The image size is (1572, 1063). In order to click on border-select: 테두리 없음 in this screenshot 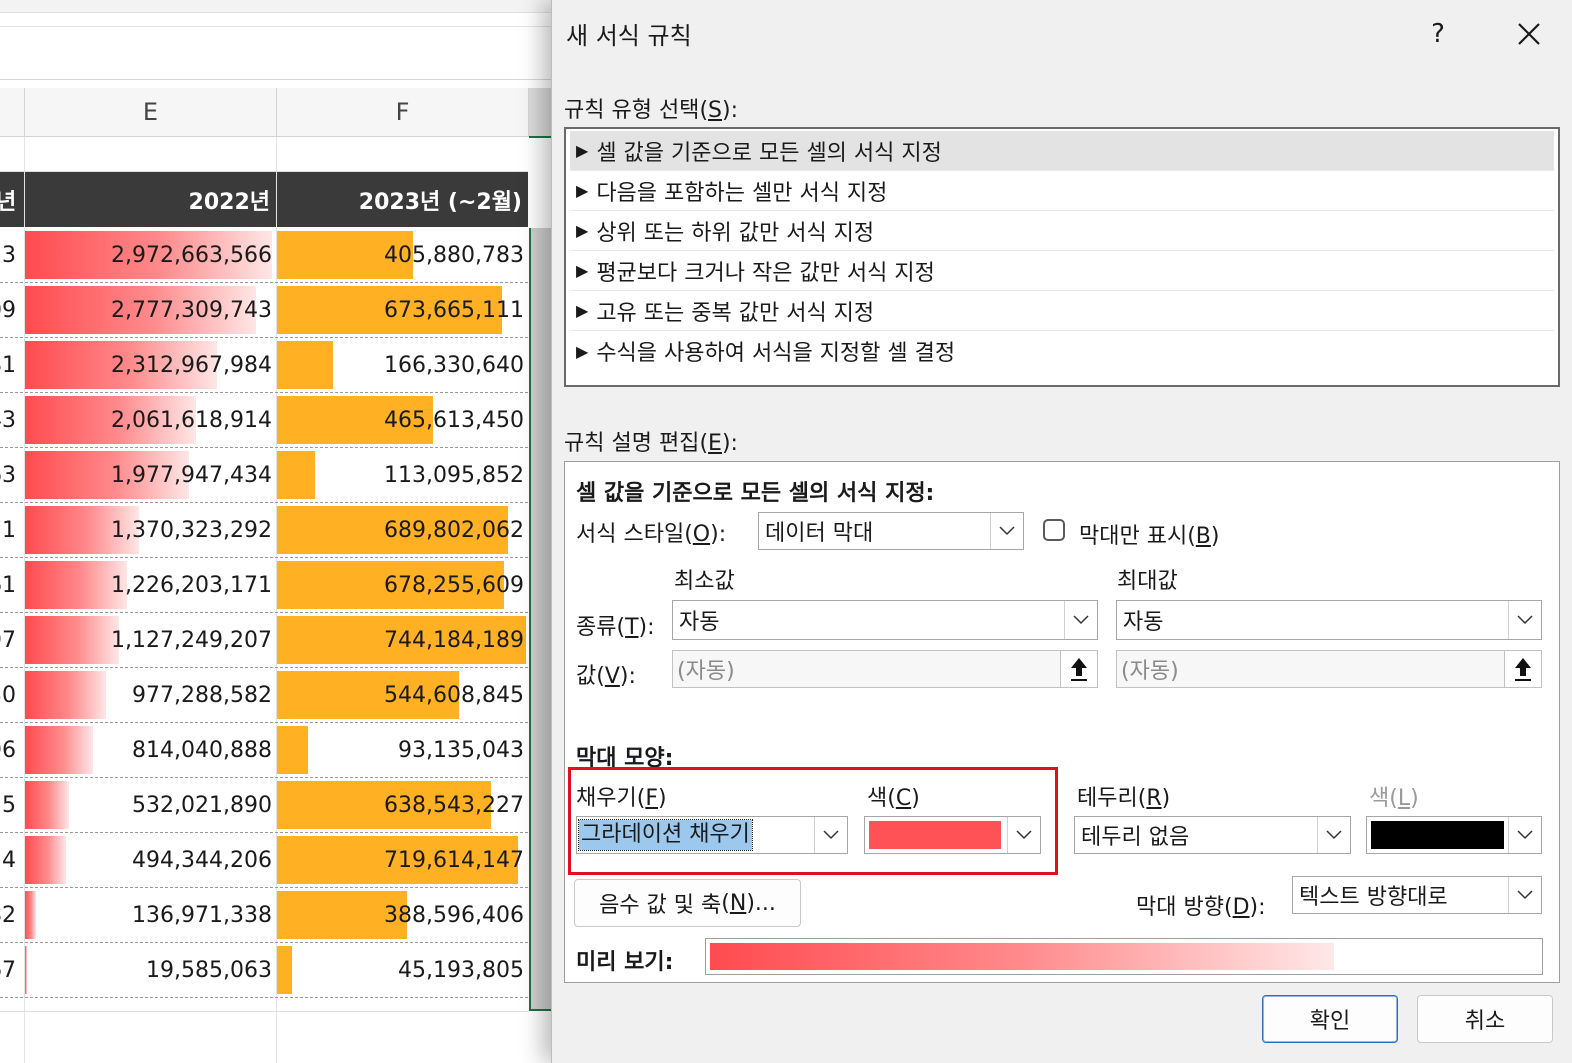, I will do `click(1212, 835)`.